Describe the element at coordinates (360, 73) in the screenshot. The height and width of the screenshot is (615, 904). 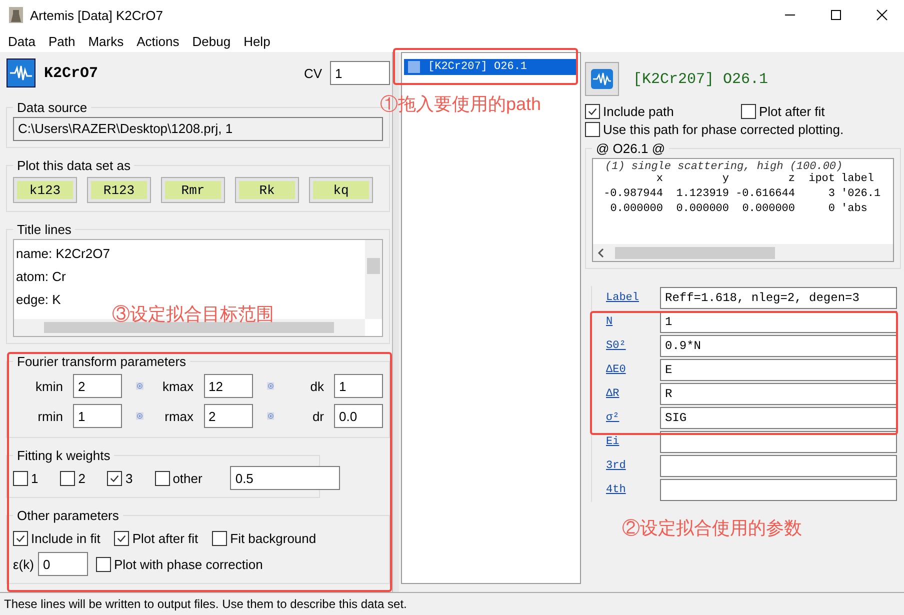
I see `cv-field: 1` at that location.